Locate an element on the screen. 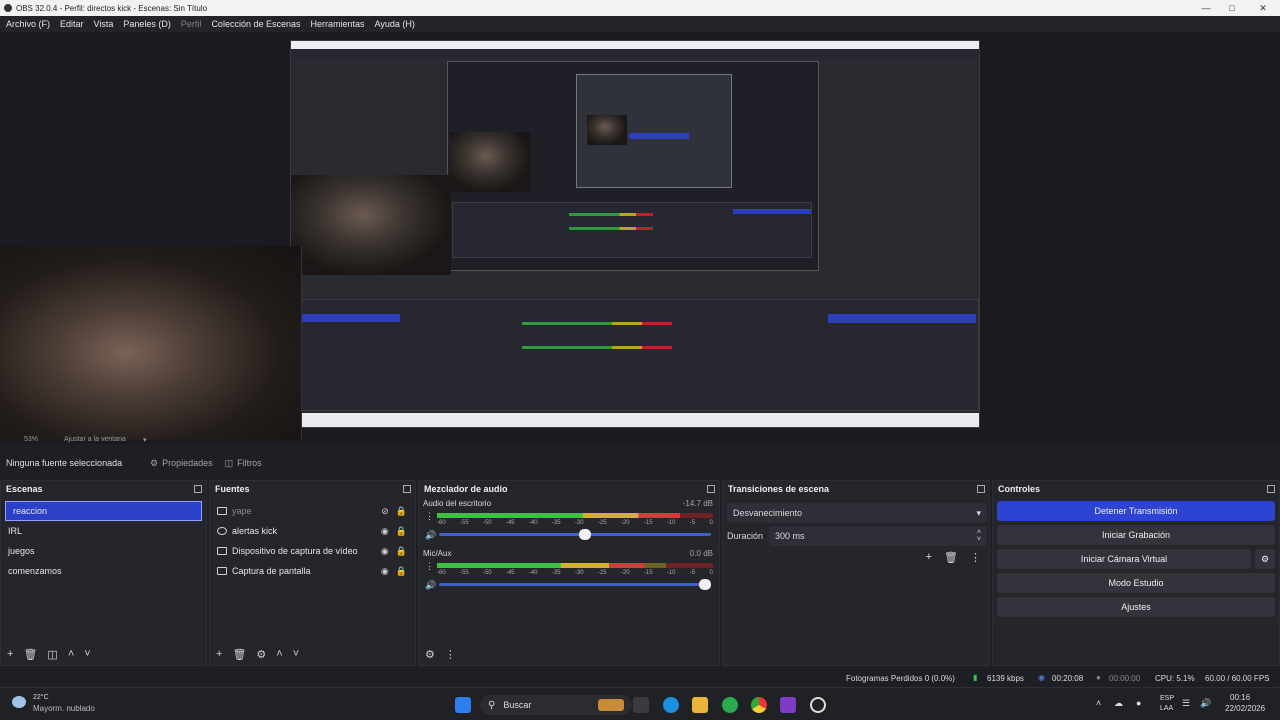  cloud-icon: ☁ is located at coordinates (1118, 703).